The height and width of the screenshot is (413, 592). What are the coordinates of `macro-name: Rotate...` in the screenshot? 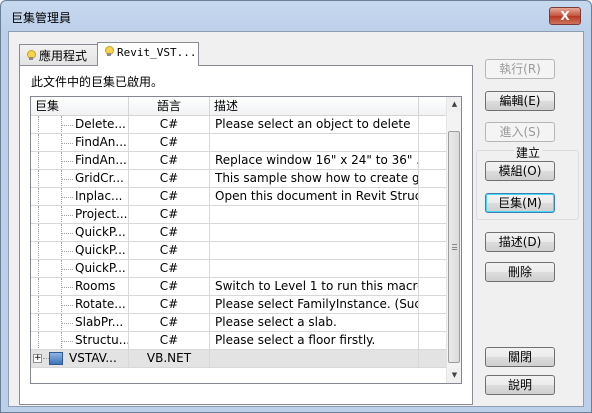 It's located at (100, 304).